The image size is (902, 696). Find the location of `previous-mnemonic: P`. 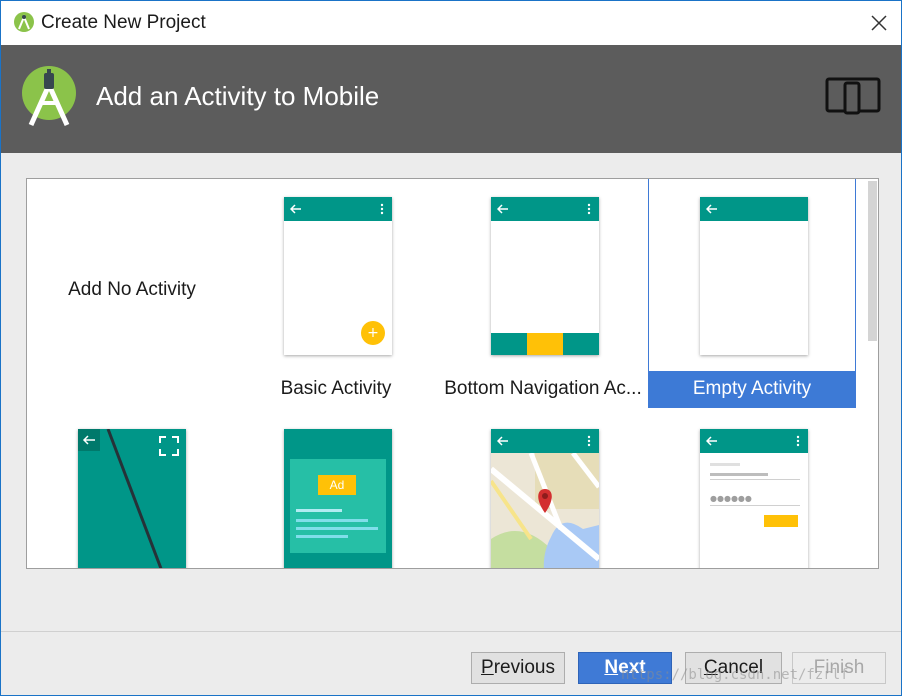

previous-mnemonic: P is located at coordinates (487, 667).